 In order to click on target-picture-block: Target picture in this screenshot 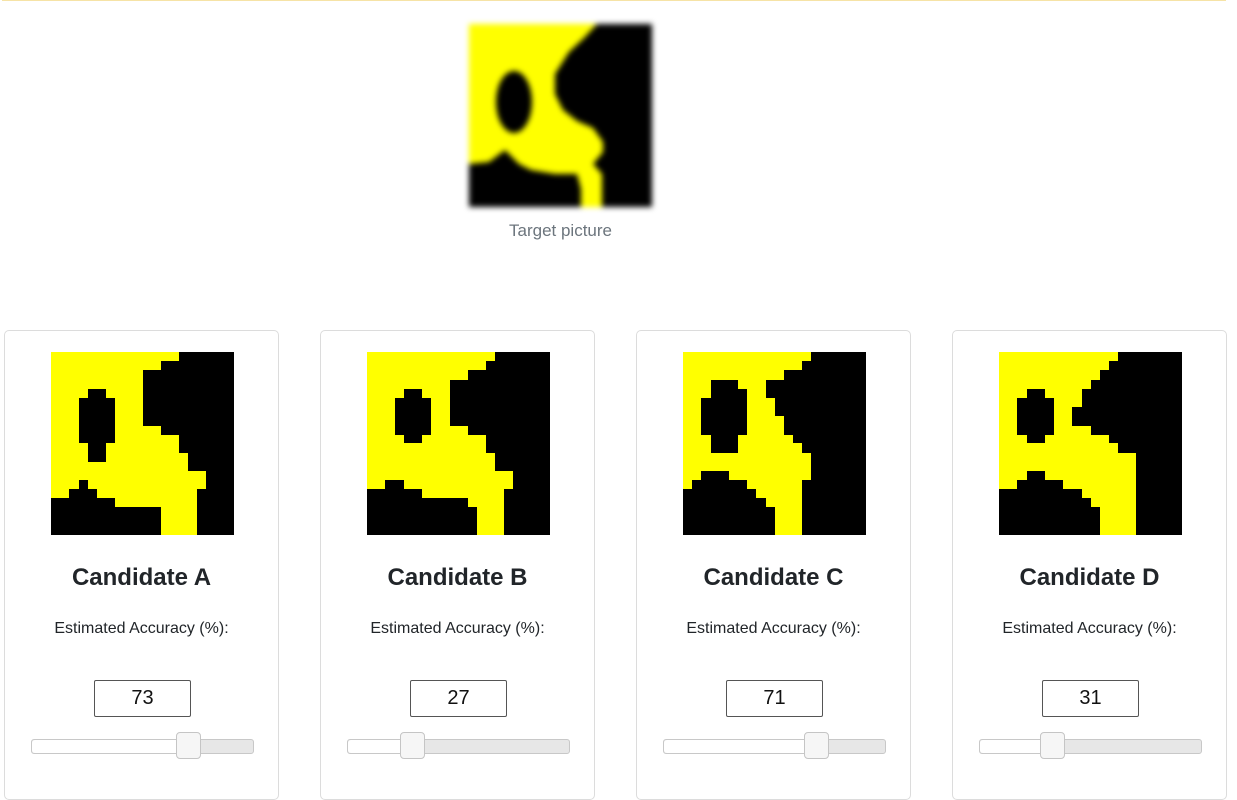, I will do `click(560, 132)`.